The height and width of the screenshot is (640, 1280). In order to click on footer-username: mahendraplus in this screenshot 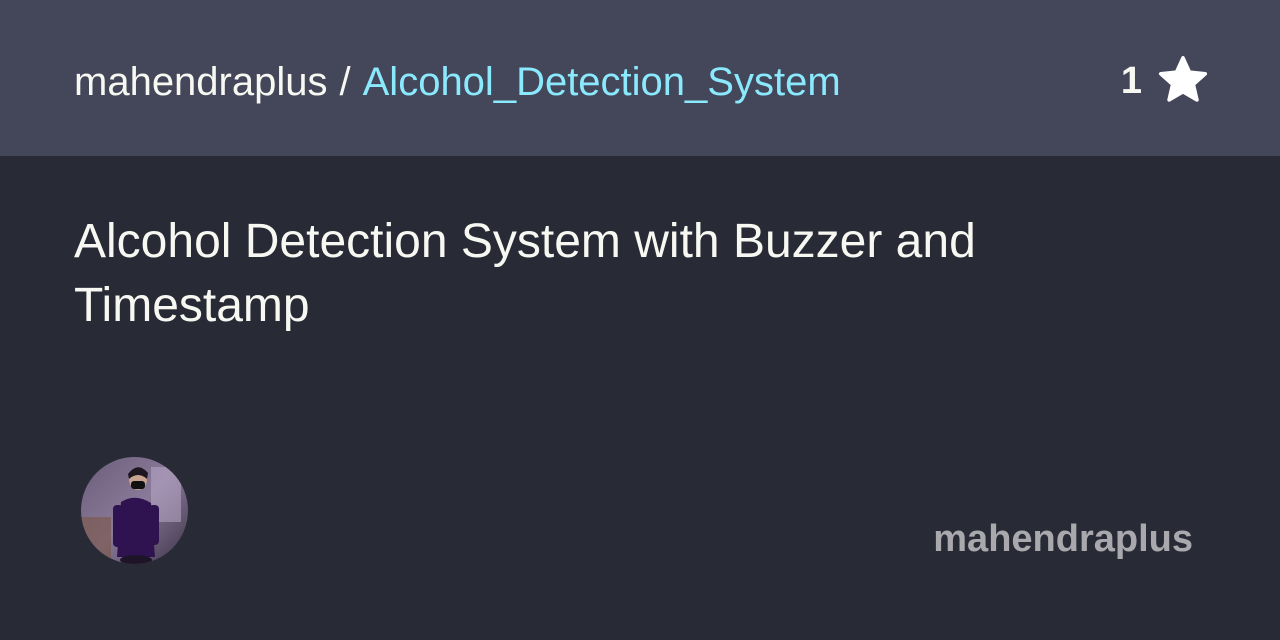, I will do `click(1063, 539)`.